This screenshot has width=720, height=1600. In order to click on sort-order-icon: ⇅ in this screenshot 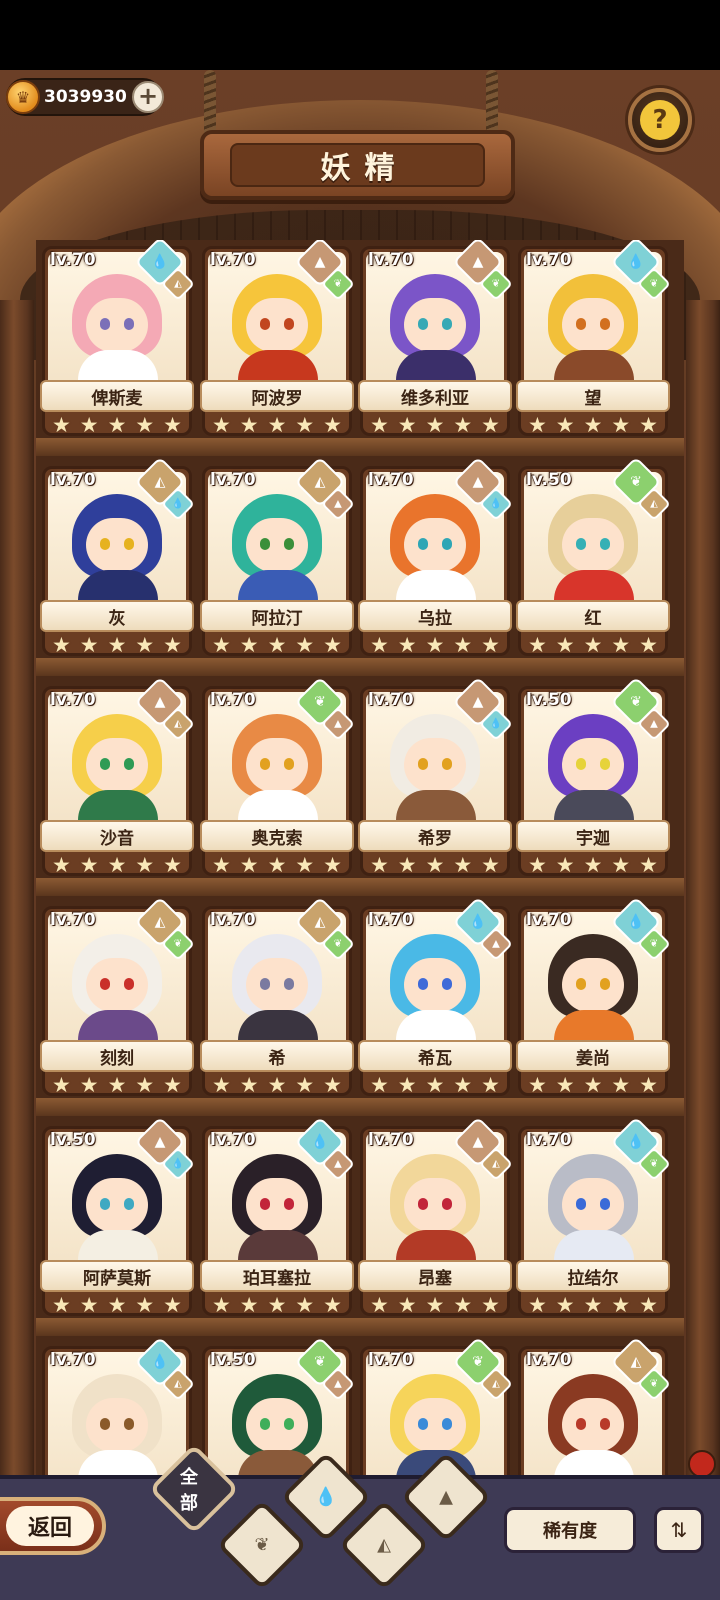, I will do `click(679, 1530)`.